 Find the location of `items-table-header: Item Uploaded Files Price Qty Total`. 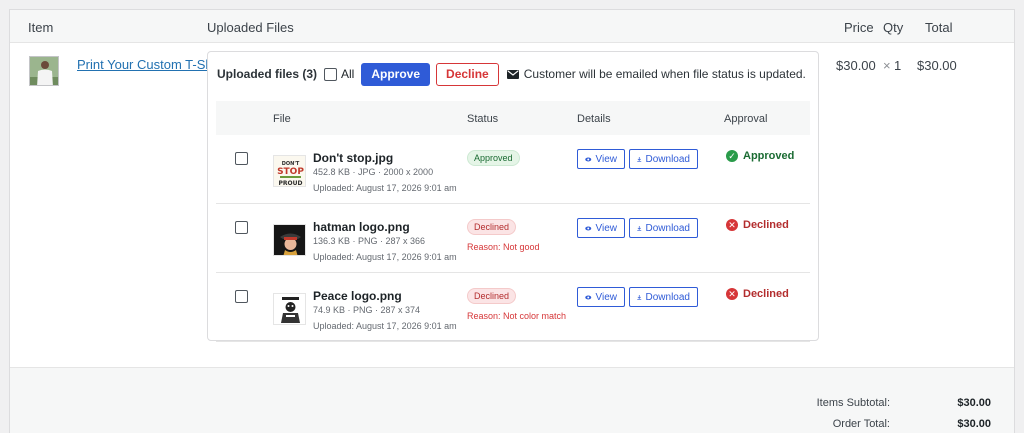

items-table-header: Item Uploaded Files Price Qty Total is located at coordinates (512, 26).